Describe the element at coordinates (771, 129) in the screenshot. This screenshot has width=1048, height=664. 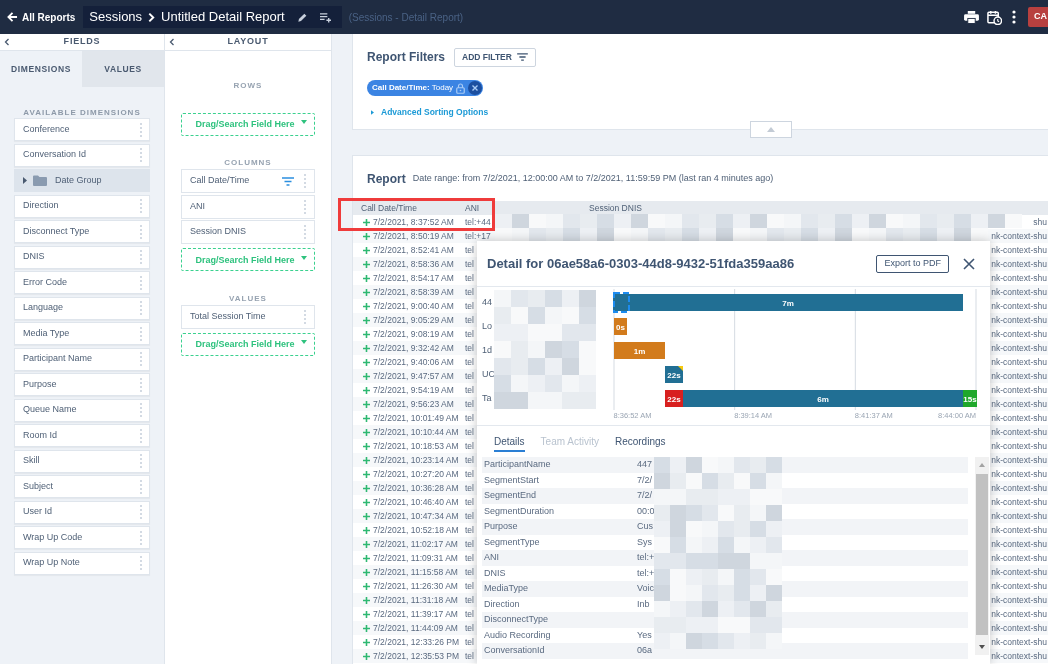
I see `collapse-button` at that location.